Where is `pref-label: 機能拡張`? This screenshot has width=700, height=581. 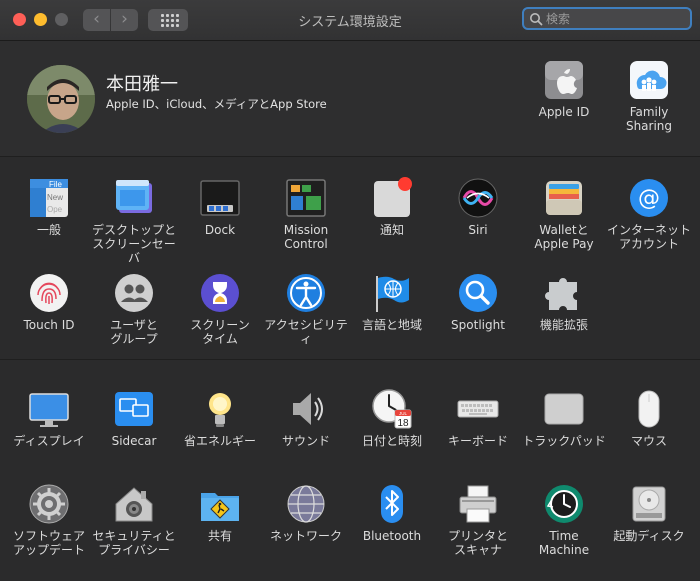
pref-label: 機能拡張 is located at coordinates (563, 325).